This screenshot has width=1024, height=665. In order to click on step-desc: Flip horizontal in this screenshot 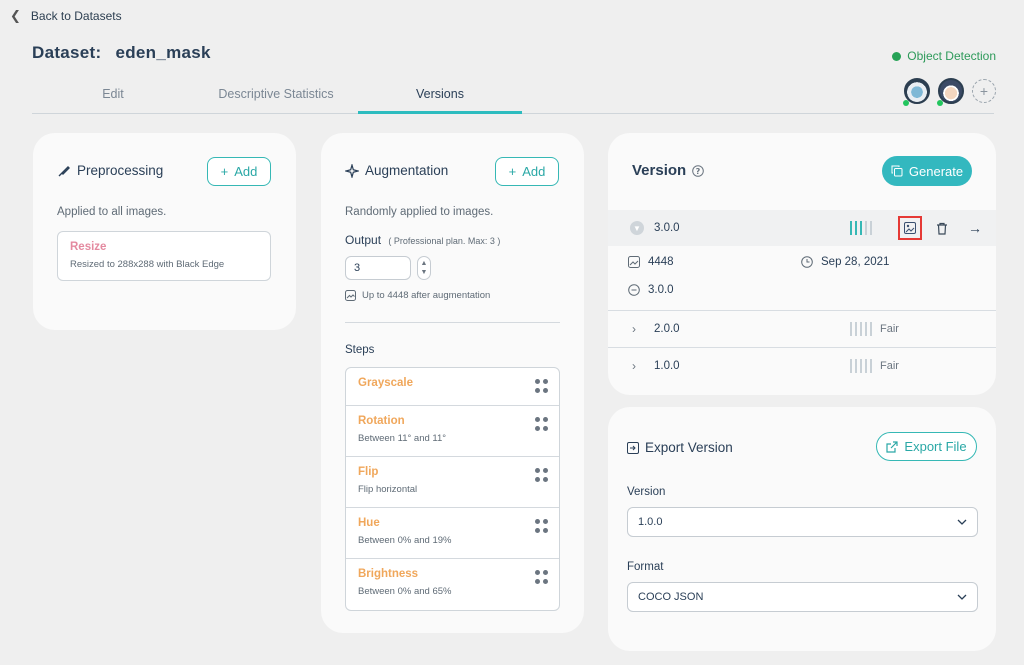, I will do `click(388, 489)`.